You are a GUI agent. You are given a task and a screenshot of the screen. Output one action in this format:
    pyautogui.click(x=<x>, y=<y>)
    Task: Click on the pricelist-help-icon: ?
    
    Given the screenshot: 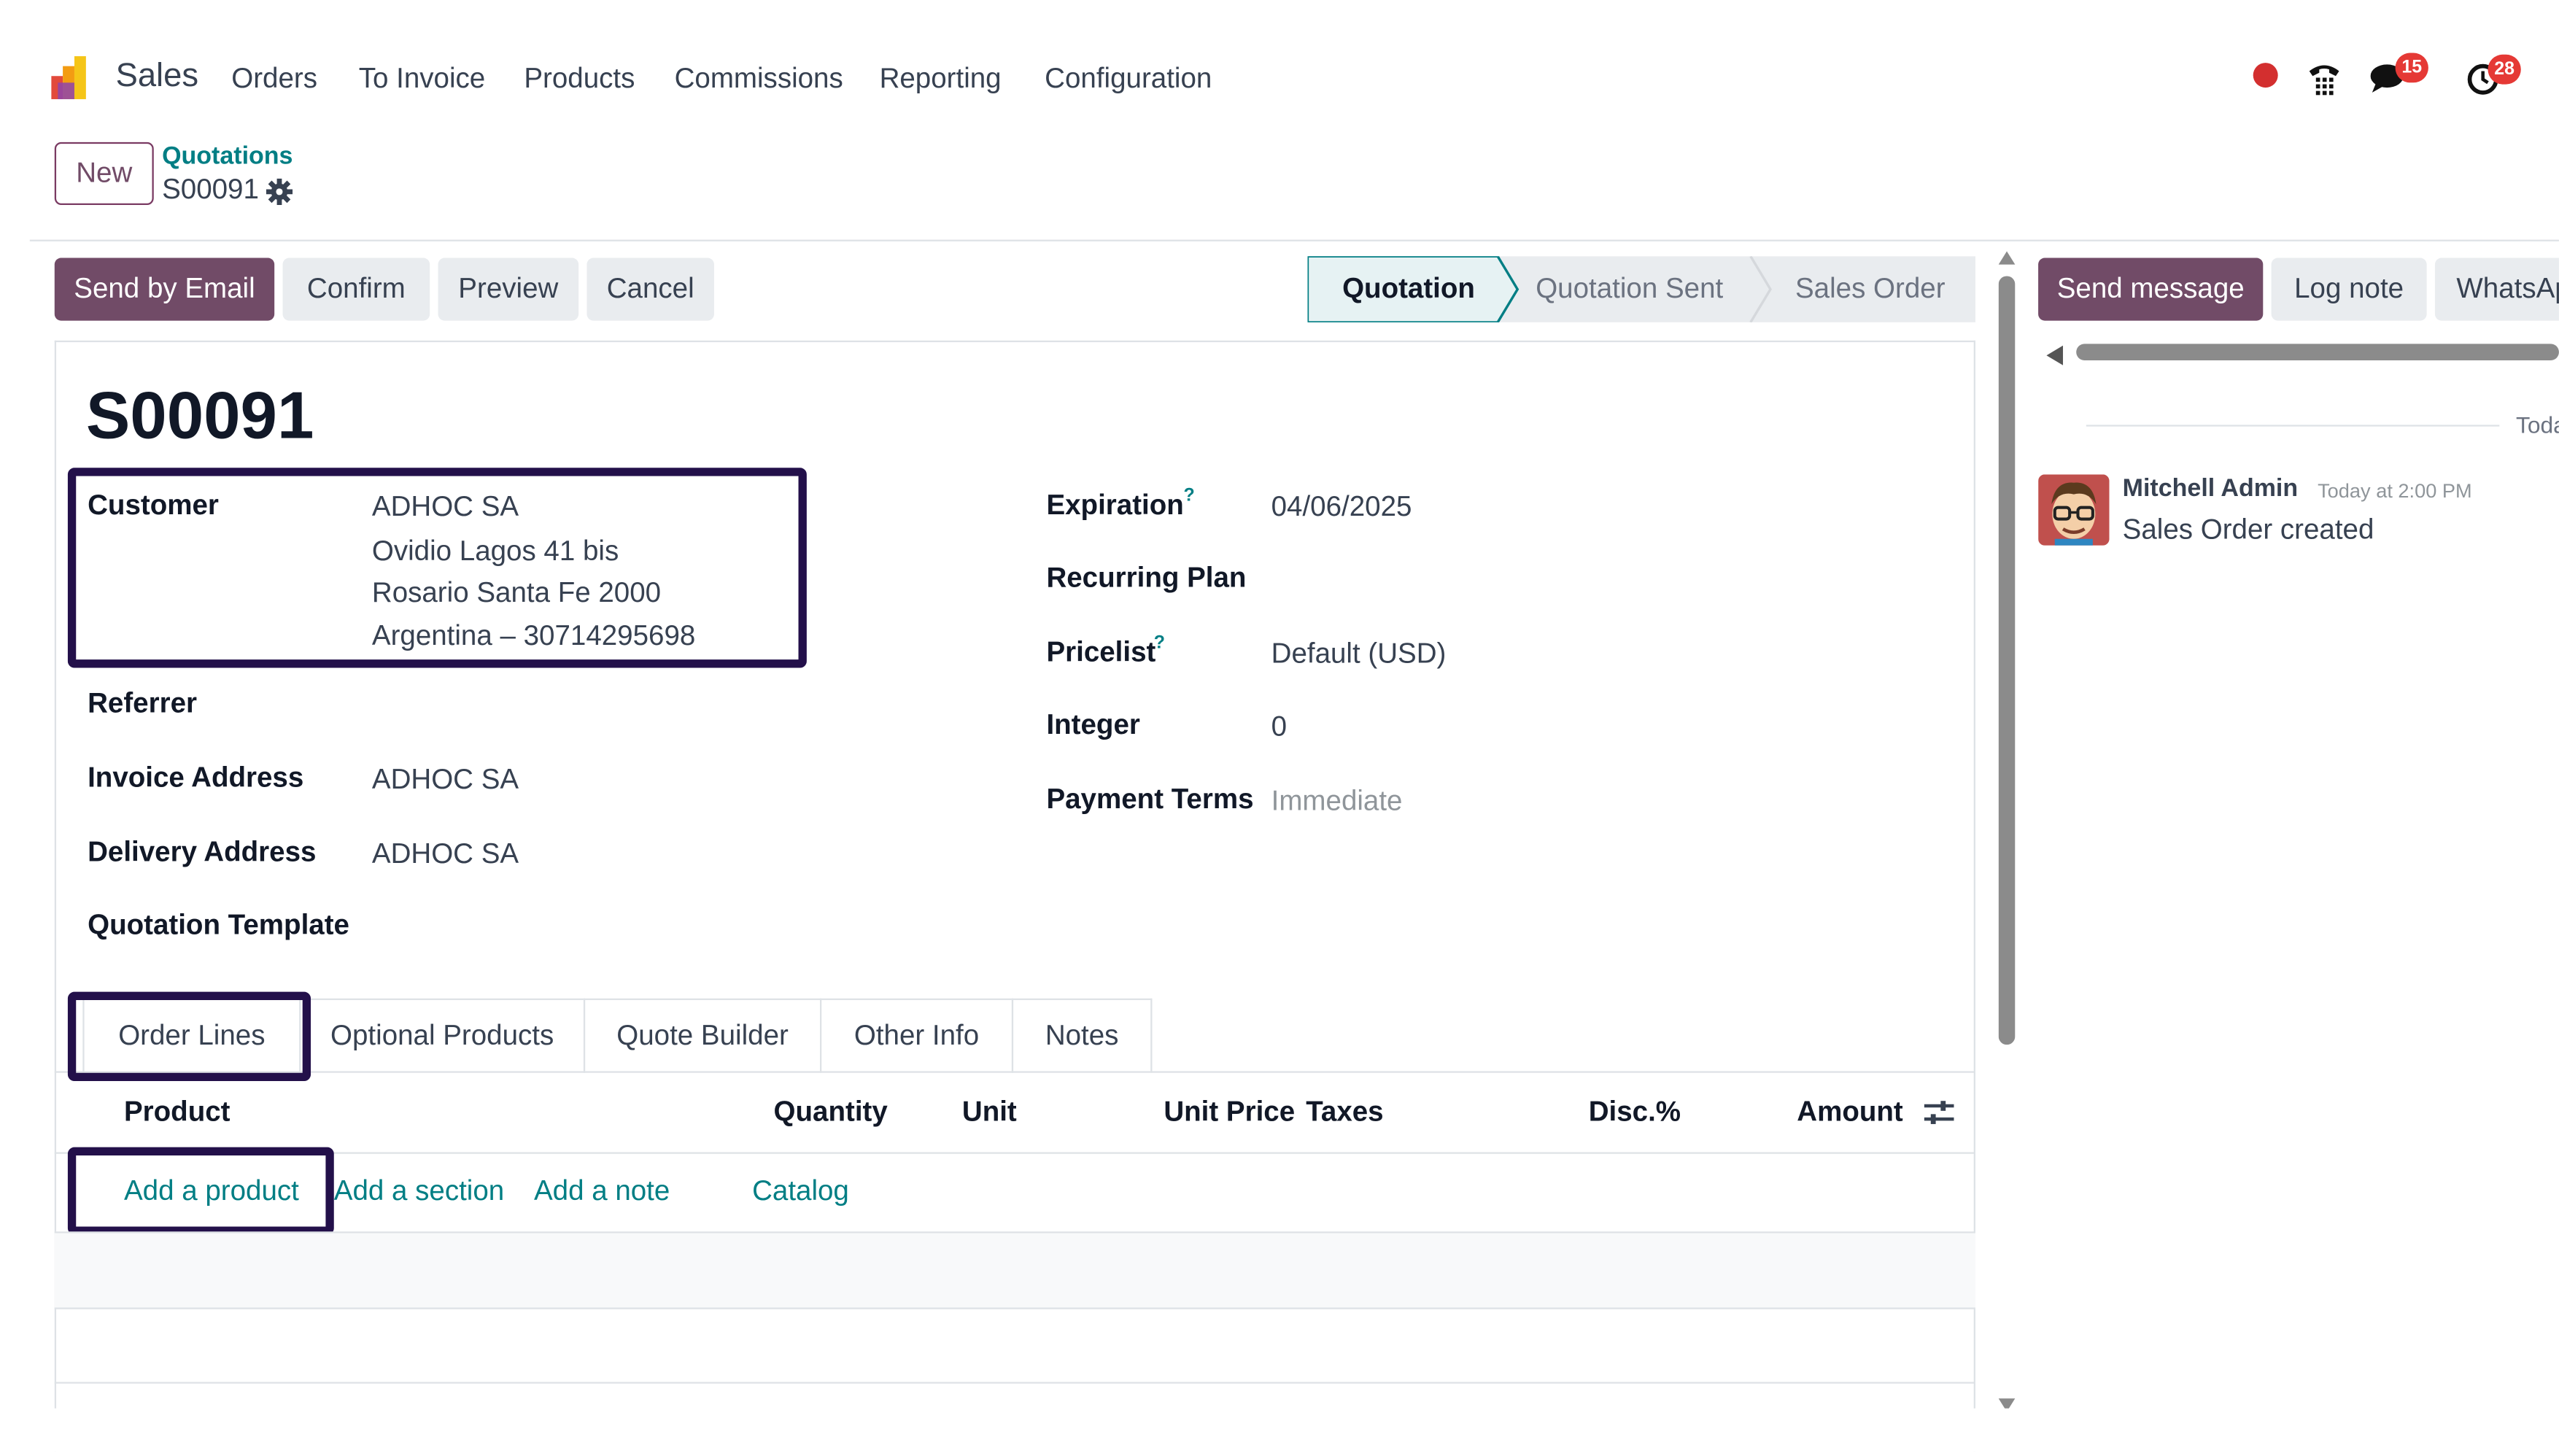 What is the action you would take?
    pyautogui.click(x=1160, y=643)
    